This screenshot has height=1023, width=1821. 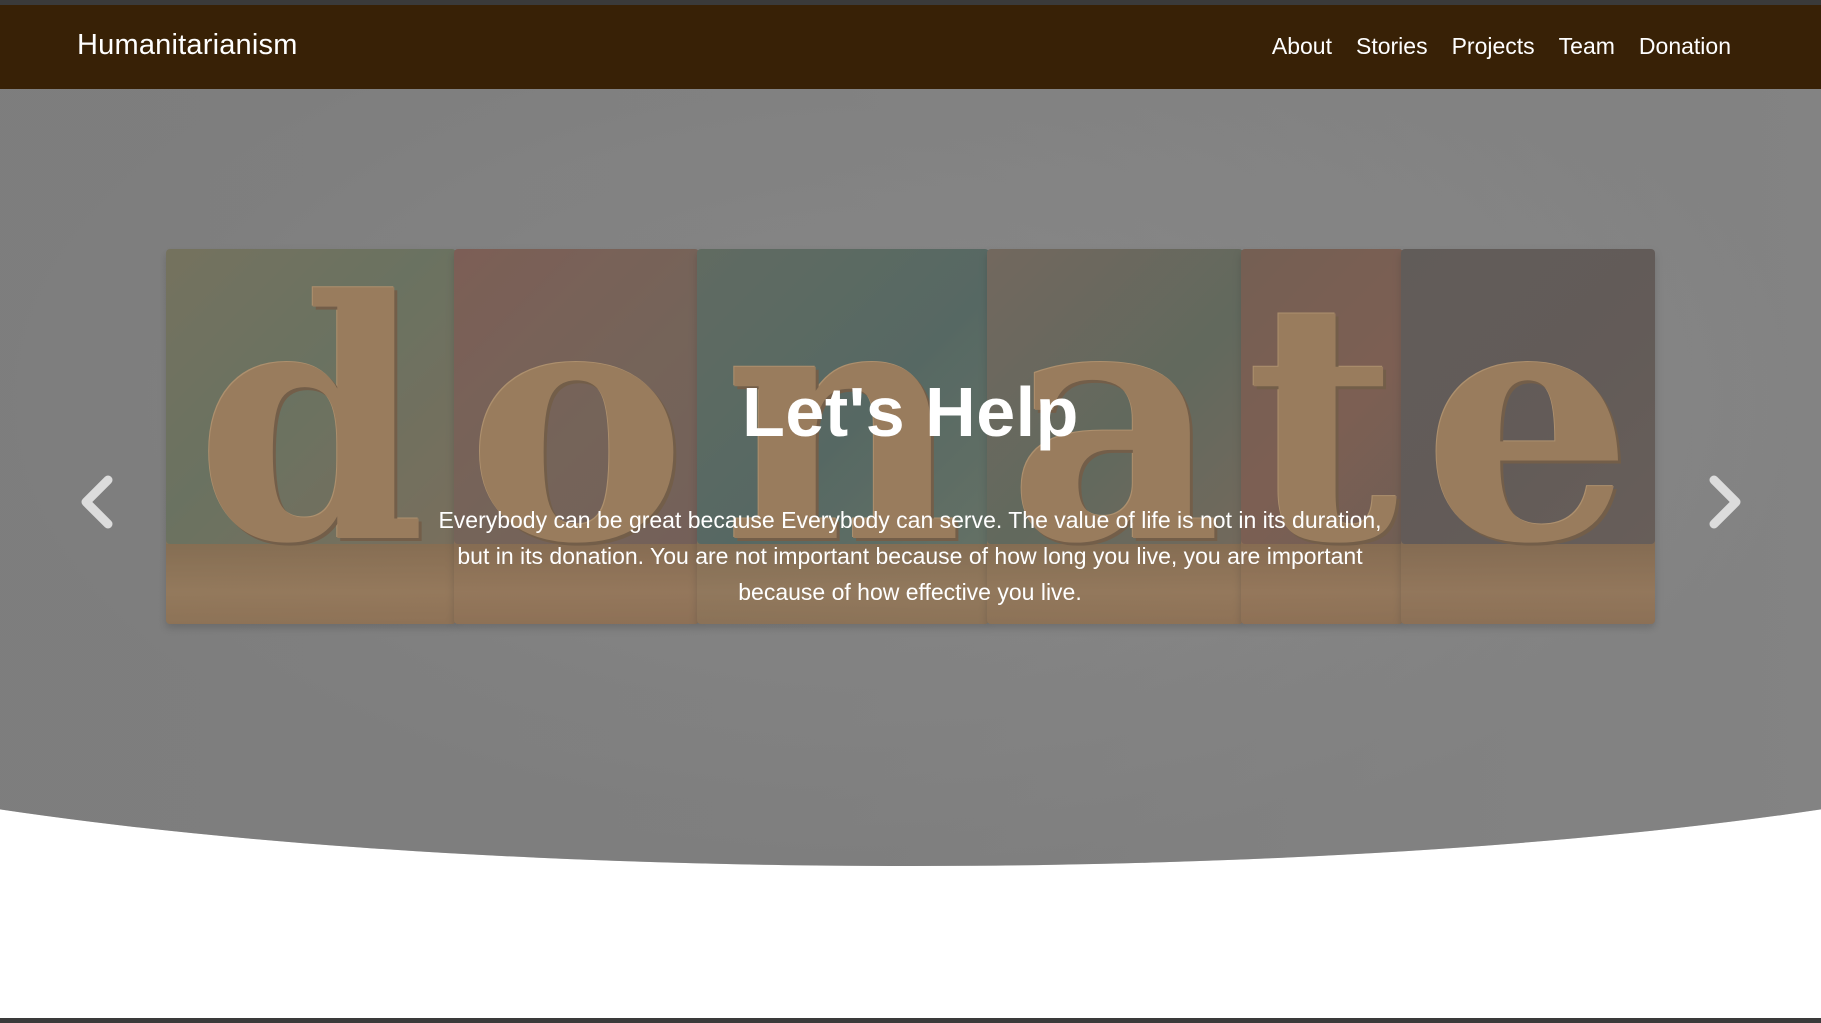 What do you see at coordinates (1725, 502) in the screenshot?
I see `chevron-right-icon` at bounding box center [1725, 502].